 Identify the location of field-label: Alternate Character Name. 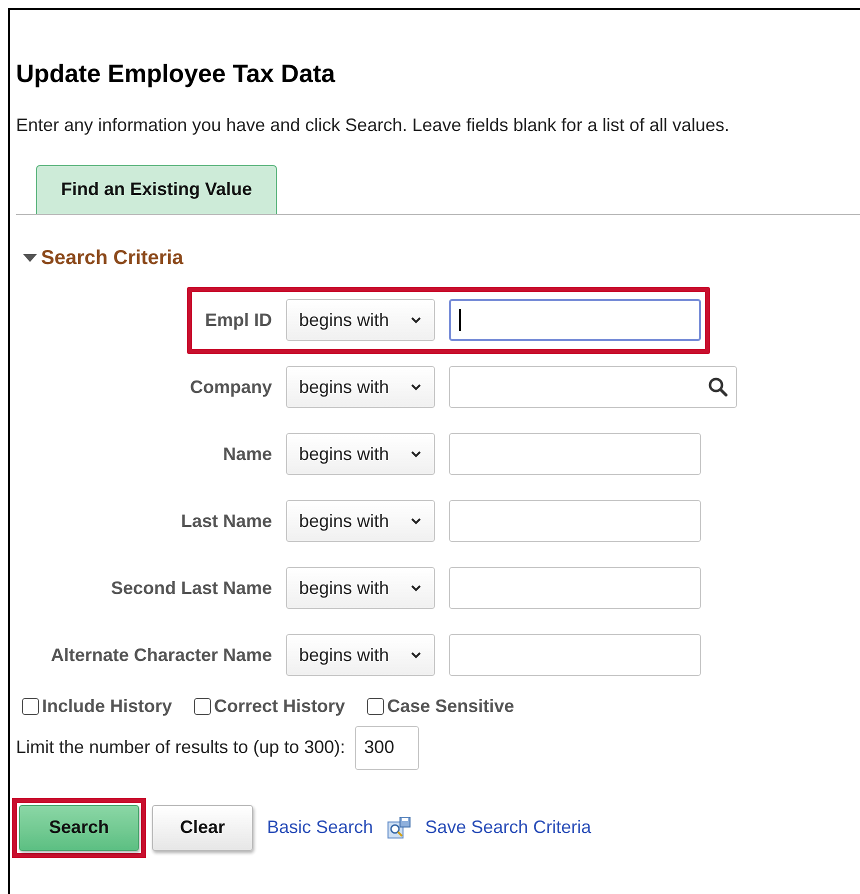
(161, 655).